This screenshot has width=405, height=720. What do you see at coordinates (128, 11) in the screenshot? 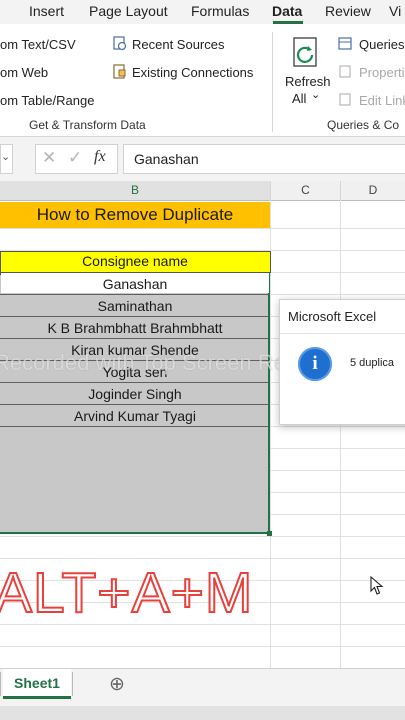
I see `tab-page-layout: Page Layout` at bounding box center [128, 11].